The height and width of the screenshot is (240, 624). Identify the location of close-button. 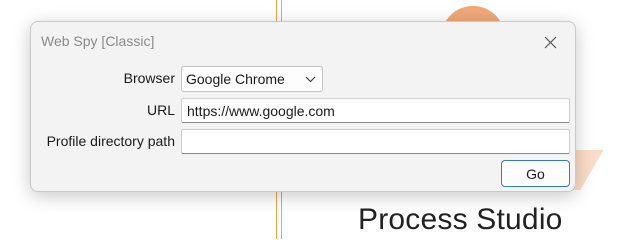
(550, 42).